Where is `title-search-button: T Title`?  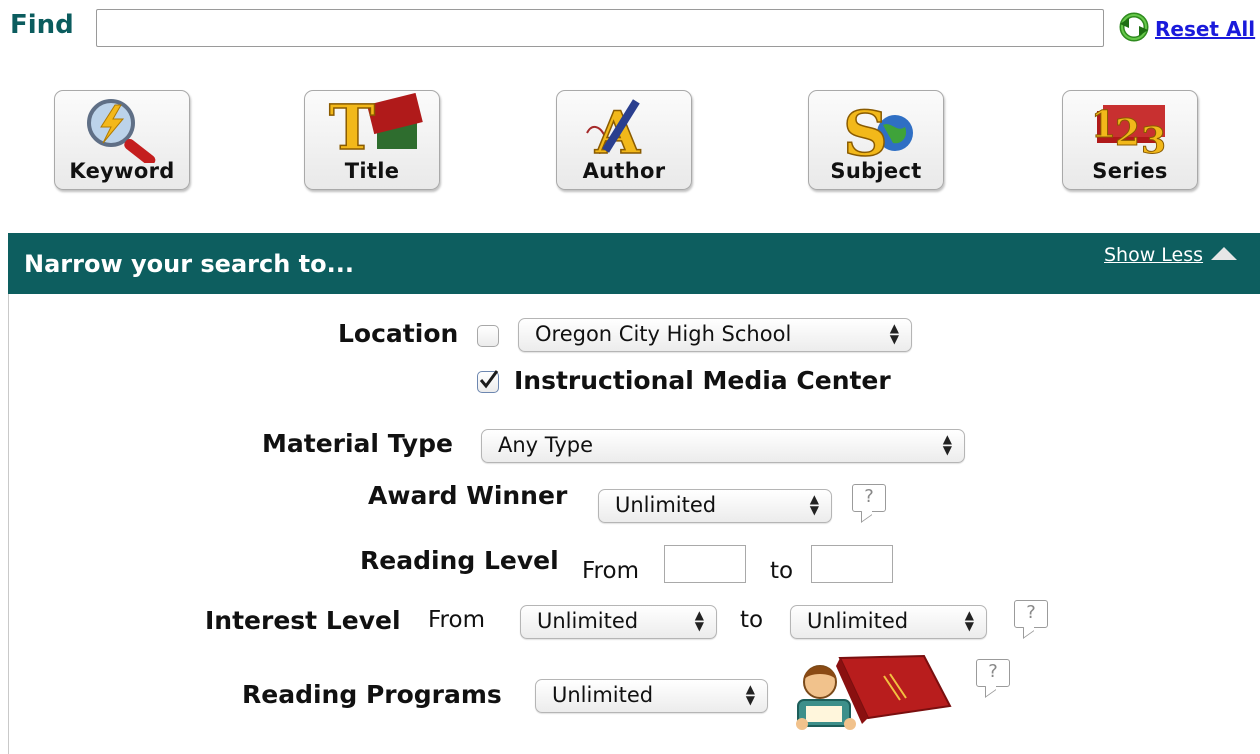
title-search-button: T Title is located at coordinates (372, 140).